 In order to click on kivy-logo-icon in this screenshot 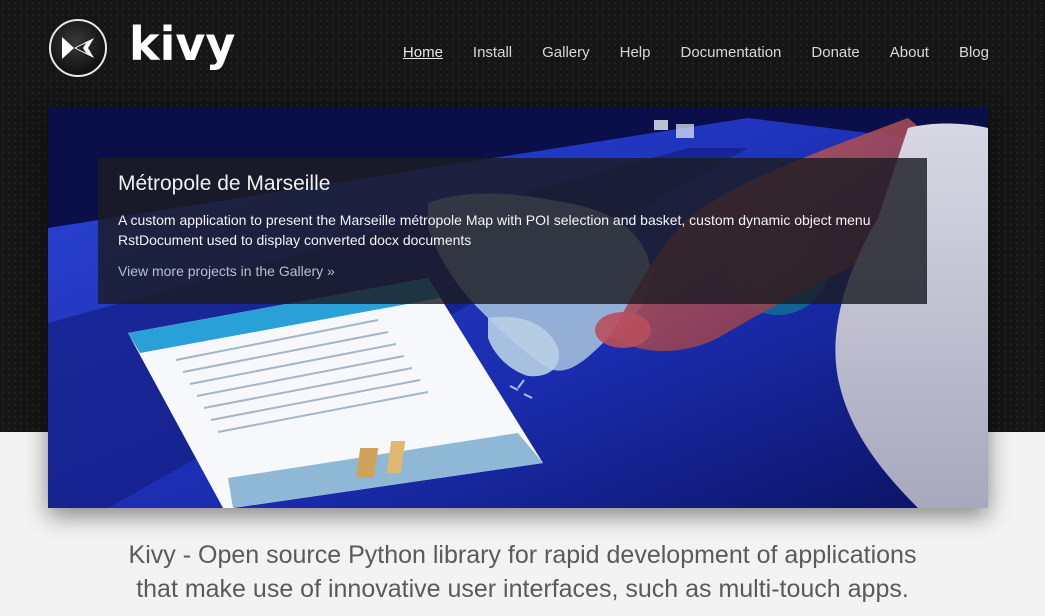, I will do `click(78, 48)`.